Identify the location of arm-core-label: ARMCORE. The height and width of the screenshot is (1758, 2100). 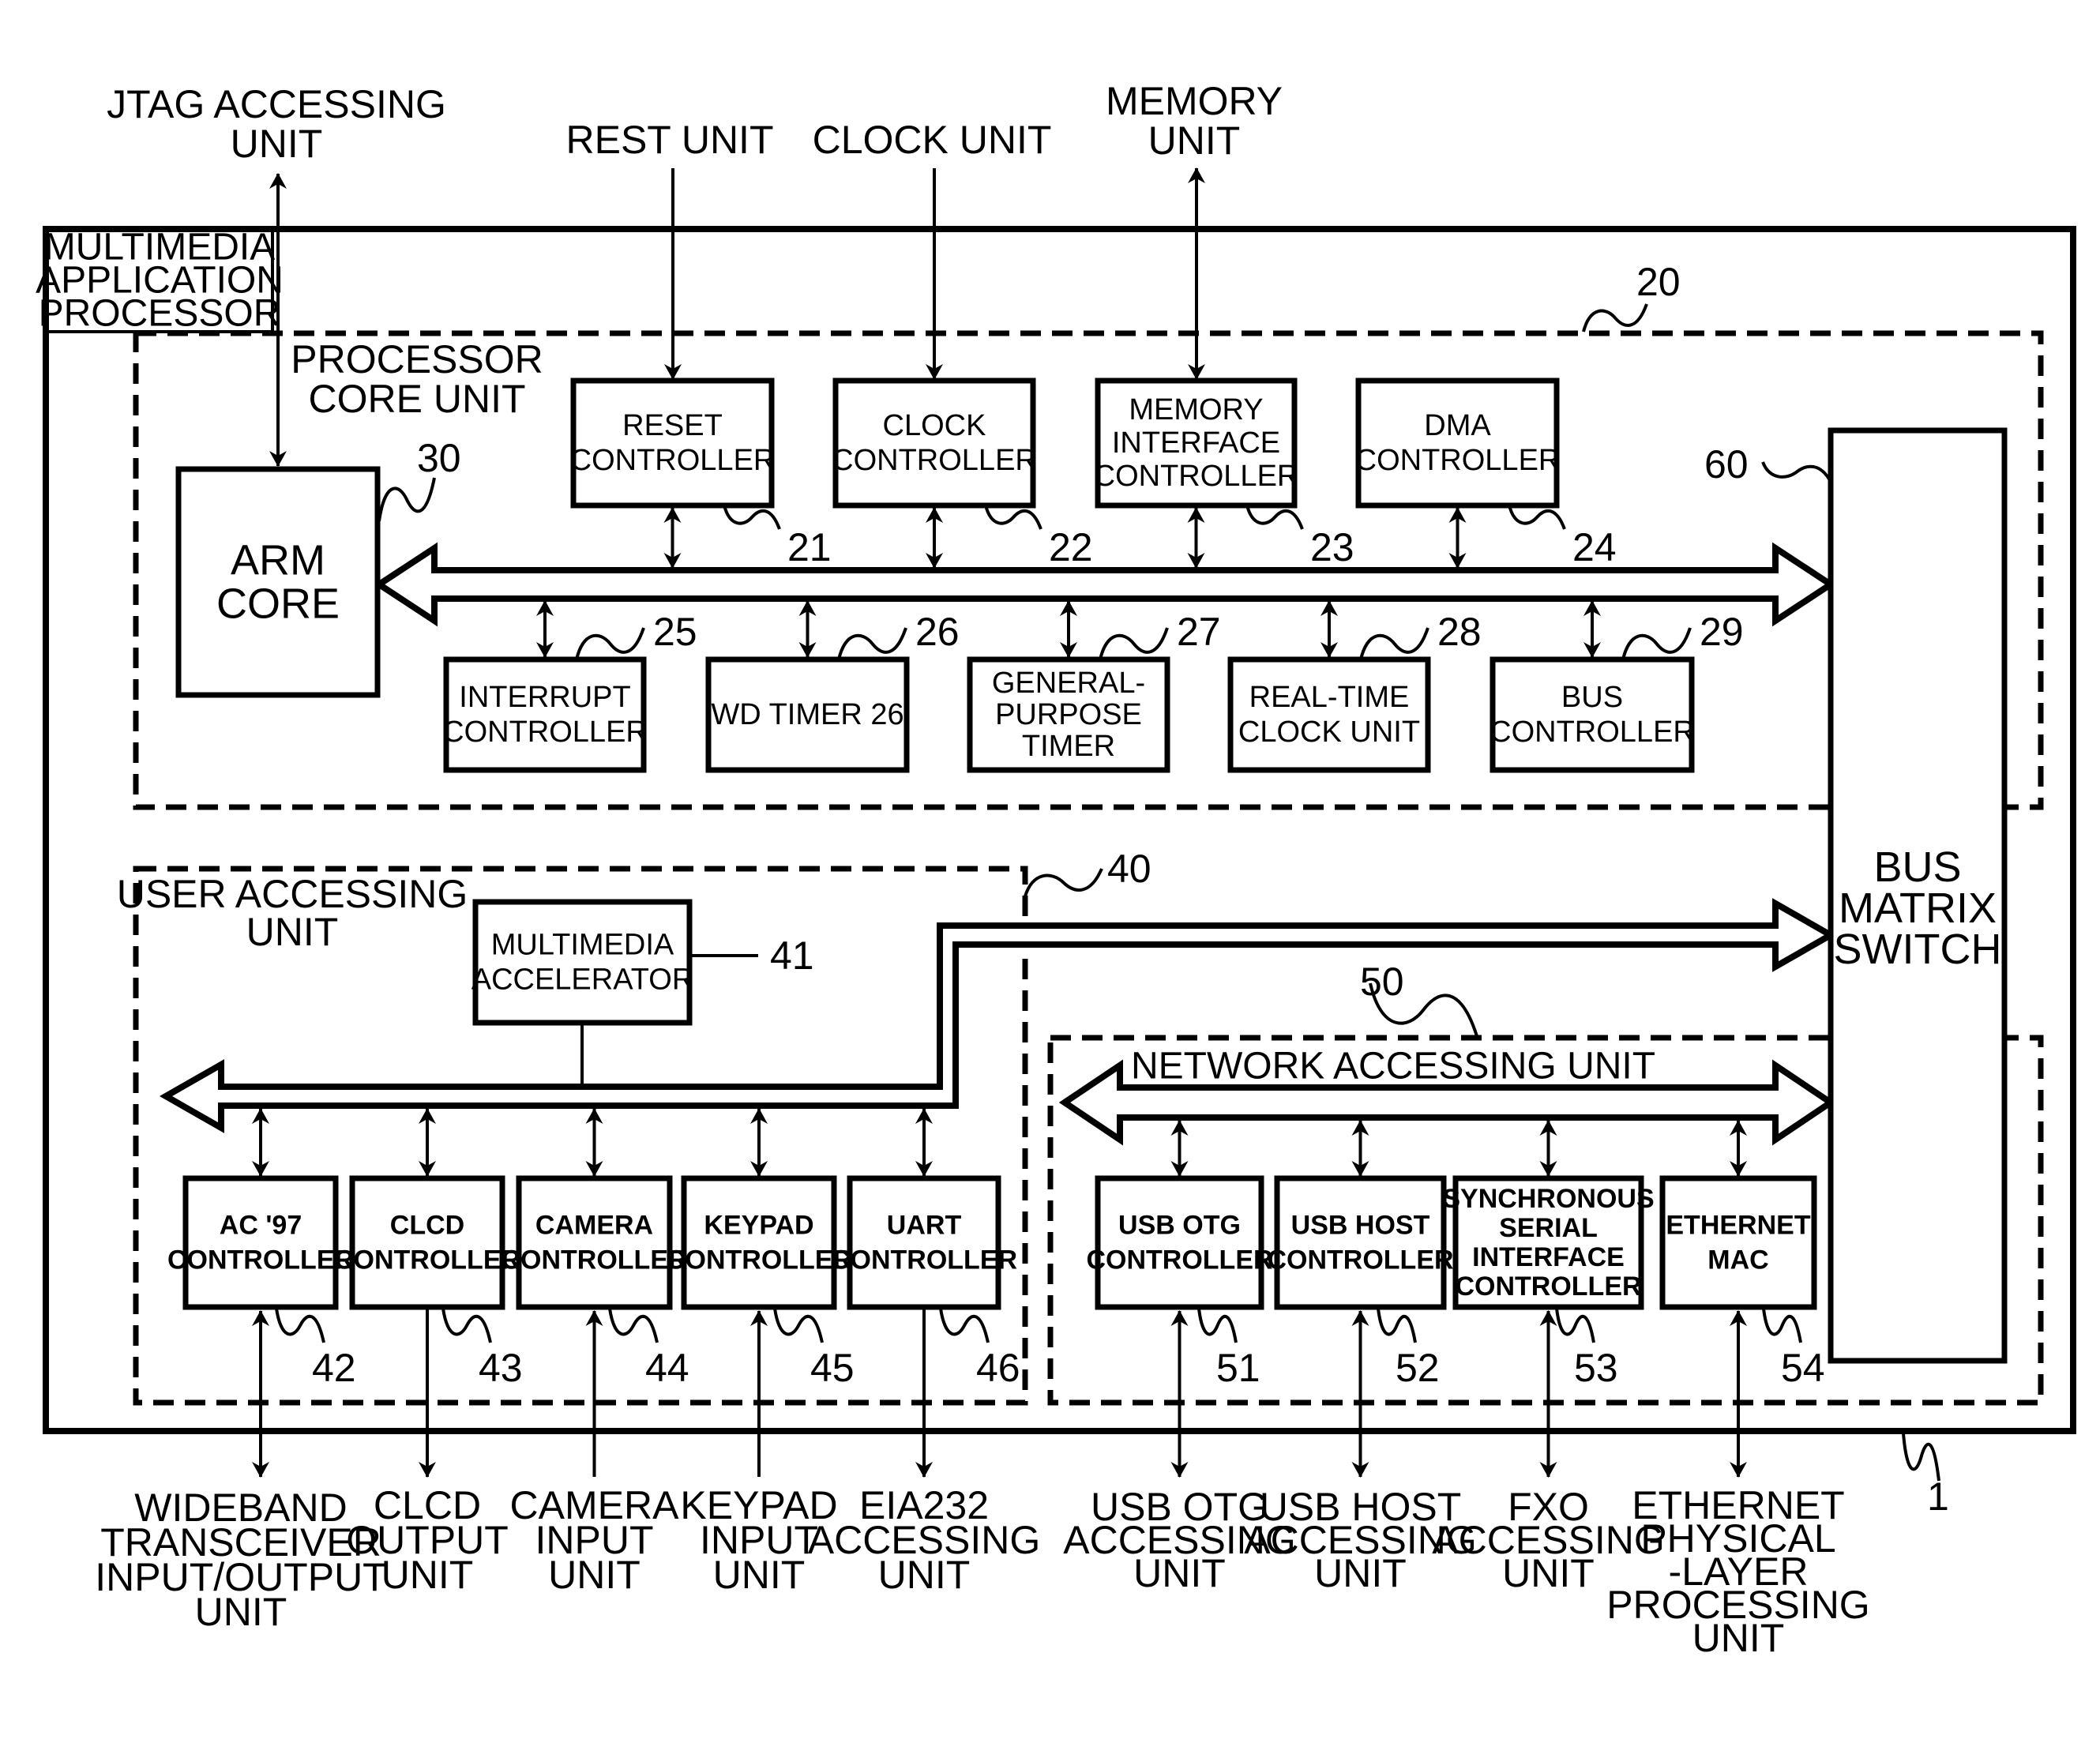
(278, 582).